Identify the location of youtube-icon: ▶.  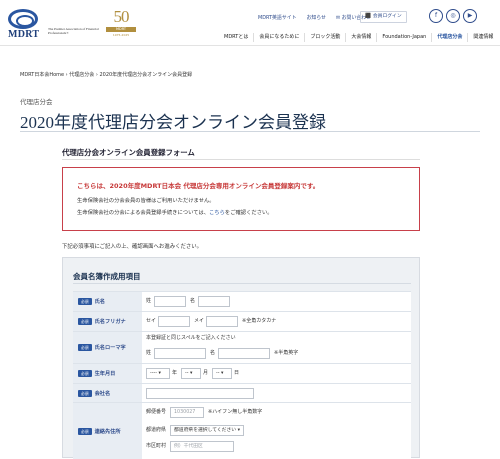
(470, 16).